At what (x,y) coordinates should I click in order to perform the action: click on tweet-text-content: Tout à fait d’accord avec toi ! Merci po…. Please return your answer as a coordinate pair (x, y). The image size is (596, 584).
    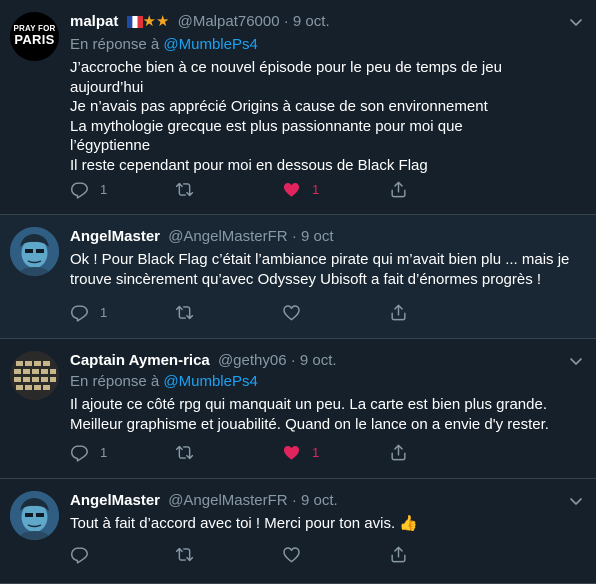
    Looking at the image, I should click on (233, 523).